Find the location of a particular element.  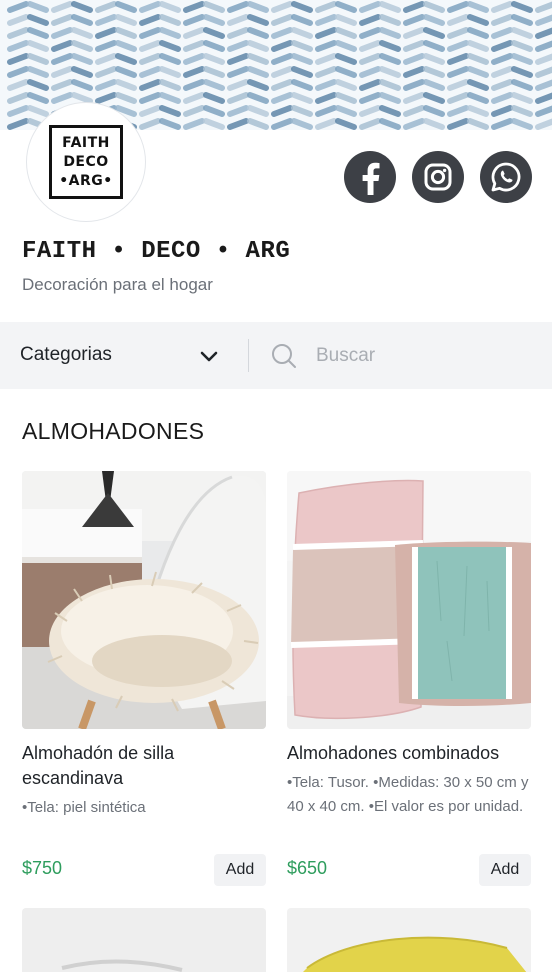

section-title: ALMOHADONES is located at coordinates (113, 431).